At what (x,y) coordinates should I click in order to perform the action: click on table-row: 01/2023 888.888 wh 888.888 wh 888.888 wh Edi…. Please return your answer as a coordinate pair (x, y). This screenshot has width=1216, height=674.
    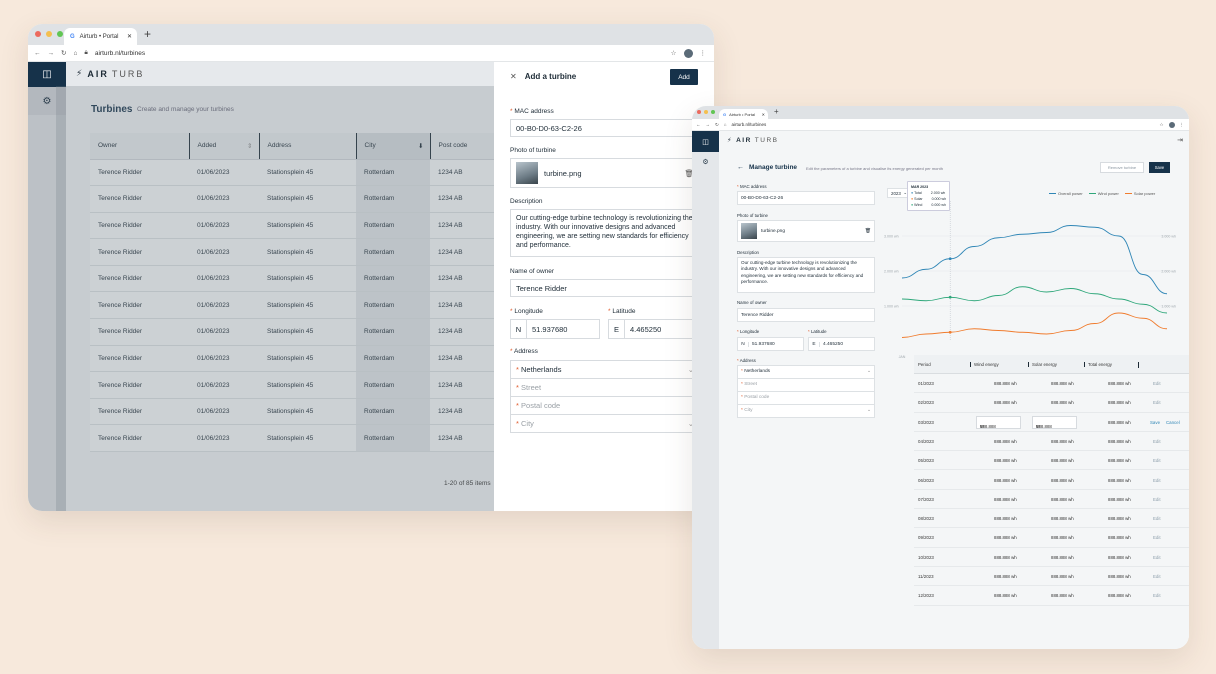
    Looking at the image, I should click on (1051, 384).